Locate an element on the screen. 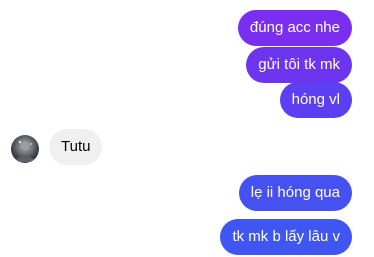 The height and width of the screenshot is (257, 374). message-bubble-outgoing: gửi tôi tk mk is located at coordinates (299, 65).